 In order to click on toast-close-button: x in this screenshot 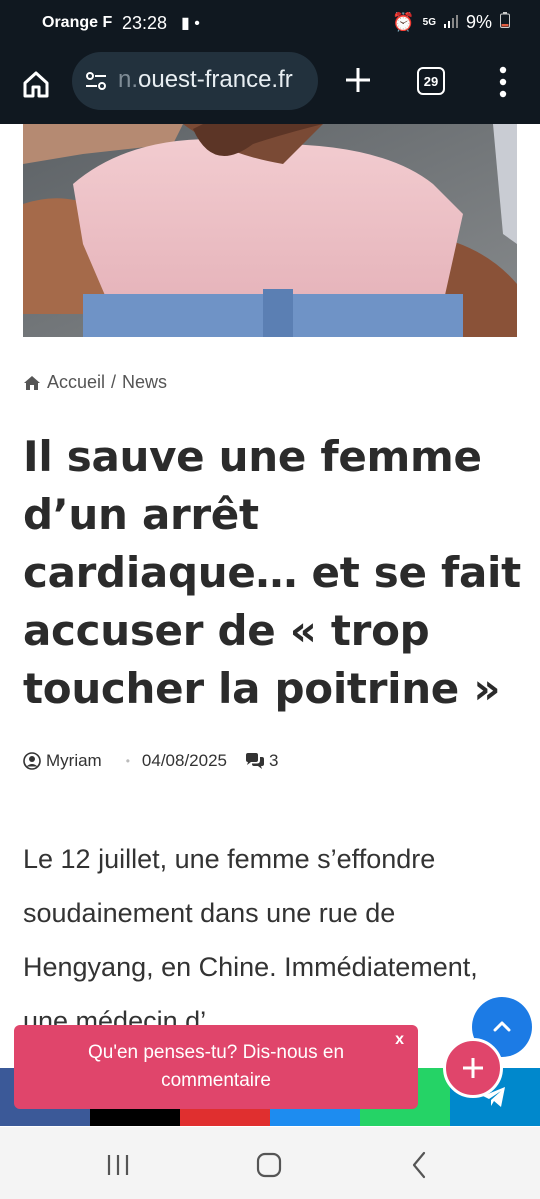, I will do `click(399, 1040)`.